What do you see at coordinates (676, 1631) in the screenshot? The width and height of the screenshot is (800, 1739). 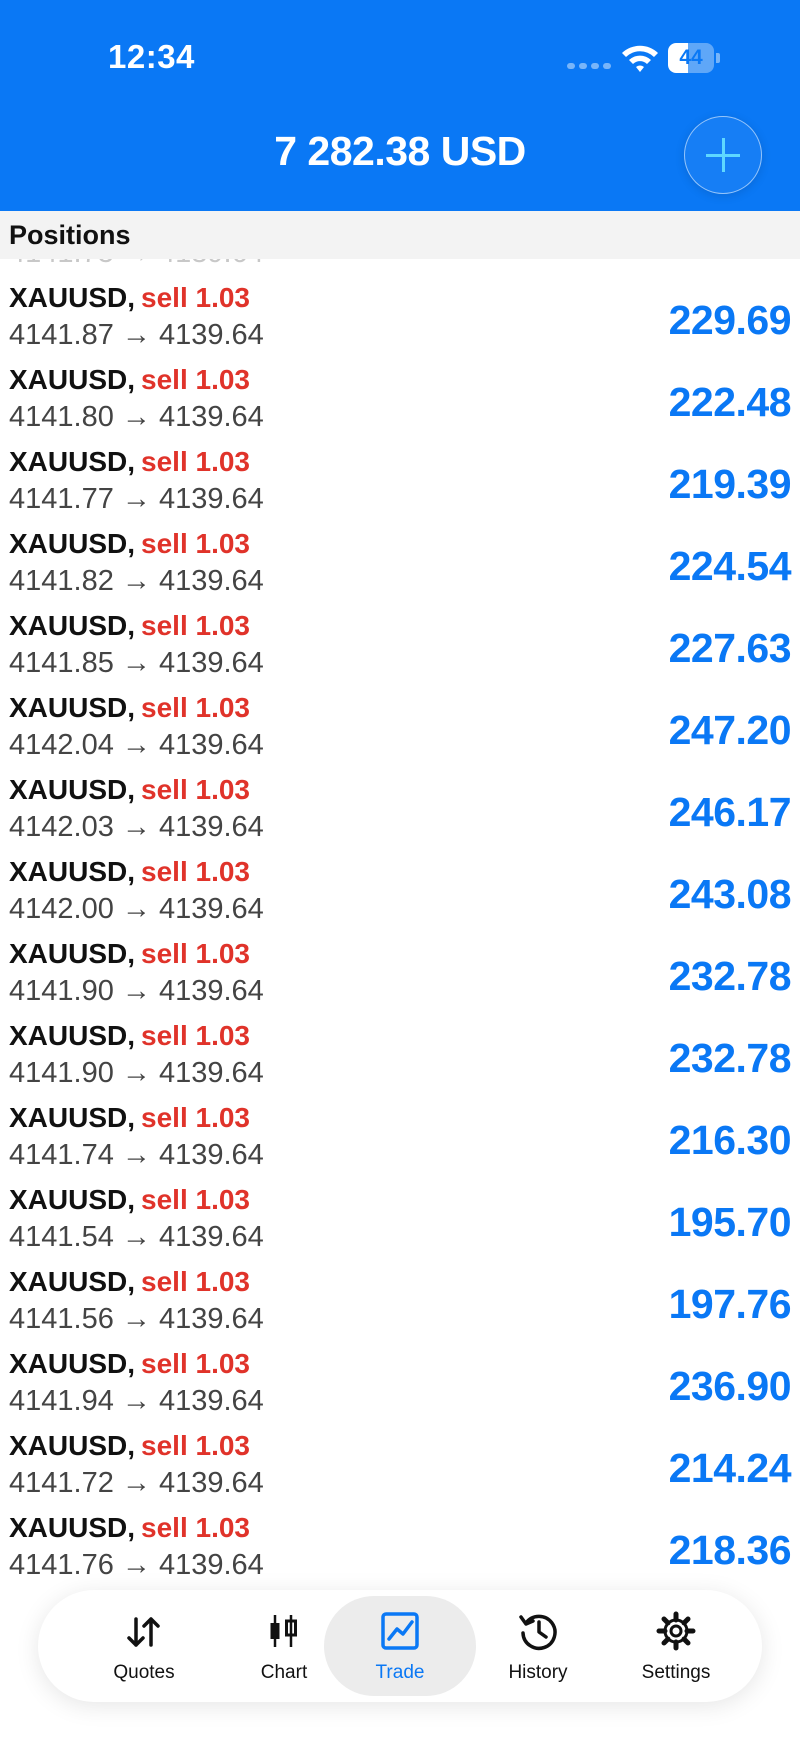 I see `gear-icon` at bounding box center [676, 1631].